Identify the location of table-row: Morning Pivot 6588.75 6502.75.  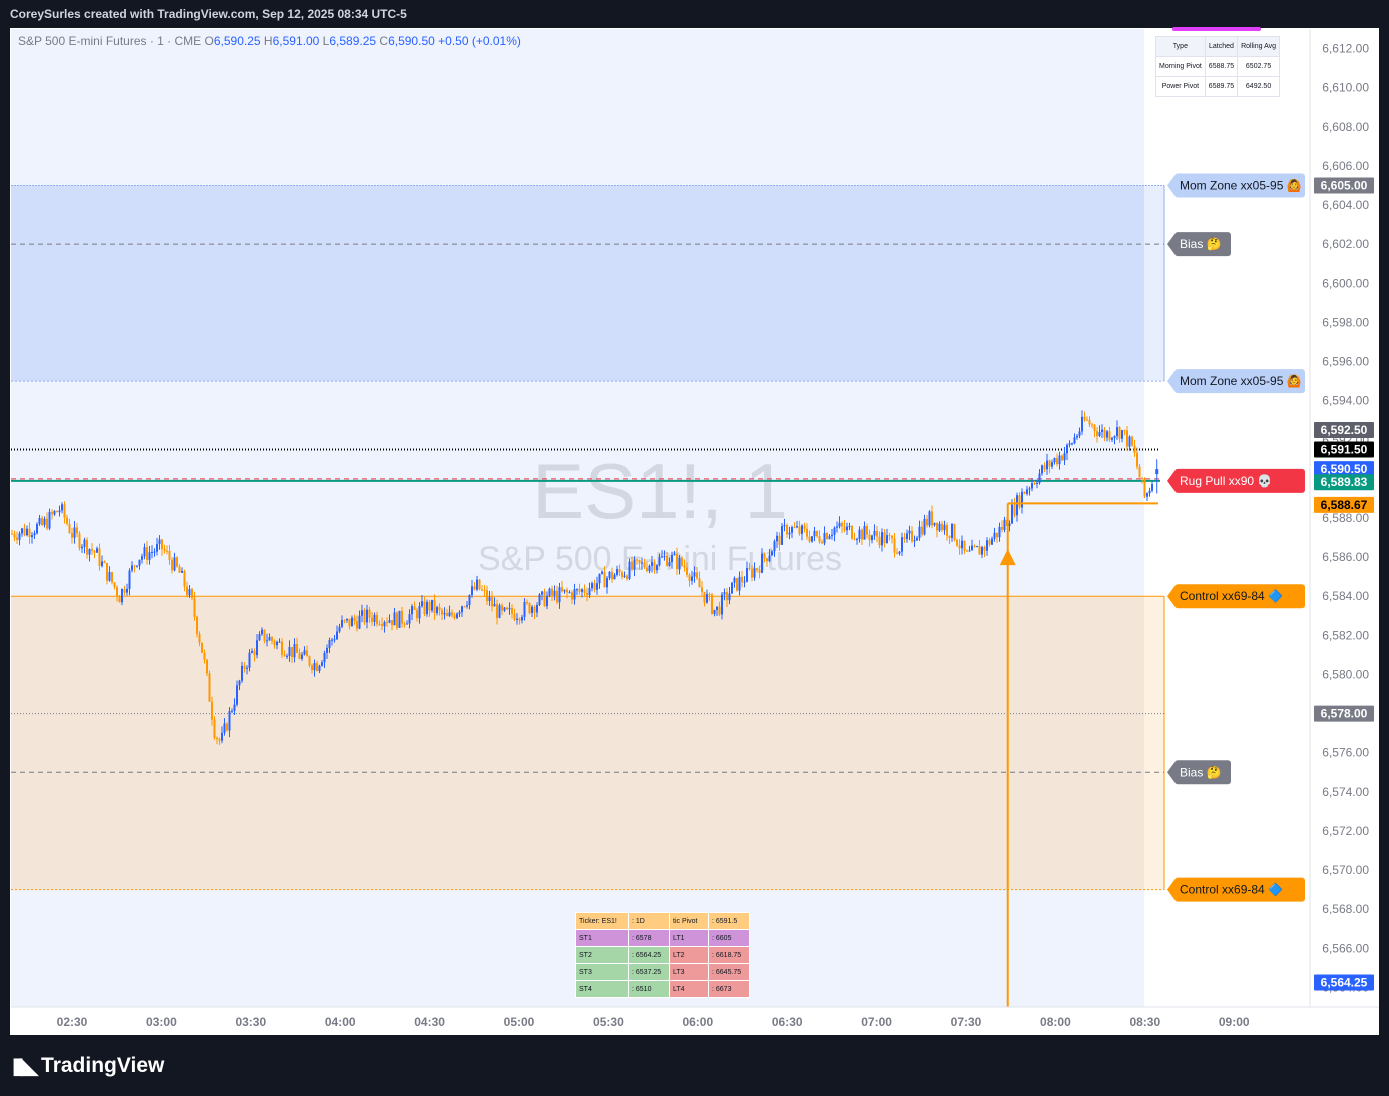
(1218, 66).